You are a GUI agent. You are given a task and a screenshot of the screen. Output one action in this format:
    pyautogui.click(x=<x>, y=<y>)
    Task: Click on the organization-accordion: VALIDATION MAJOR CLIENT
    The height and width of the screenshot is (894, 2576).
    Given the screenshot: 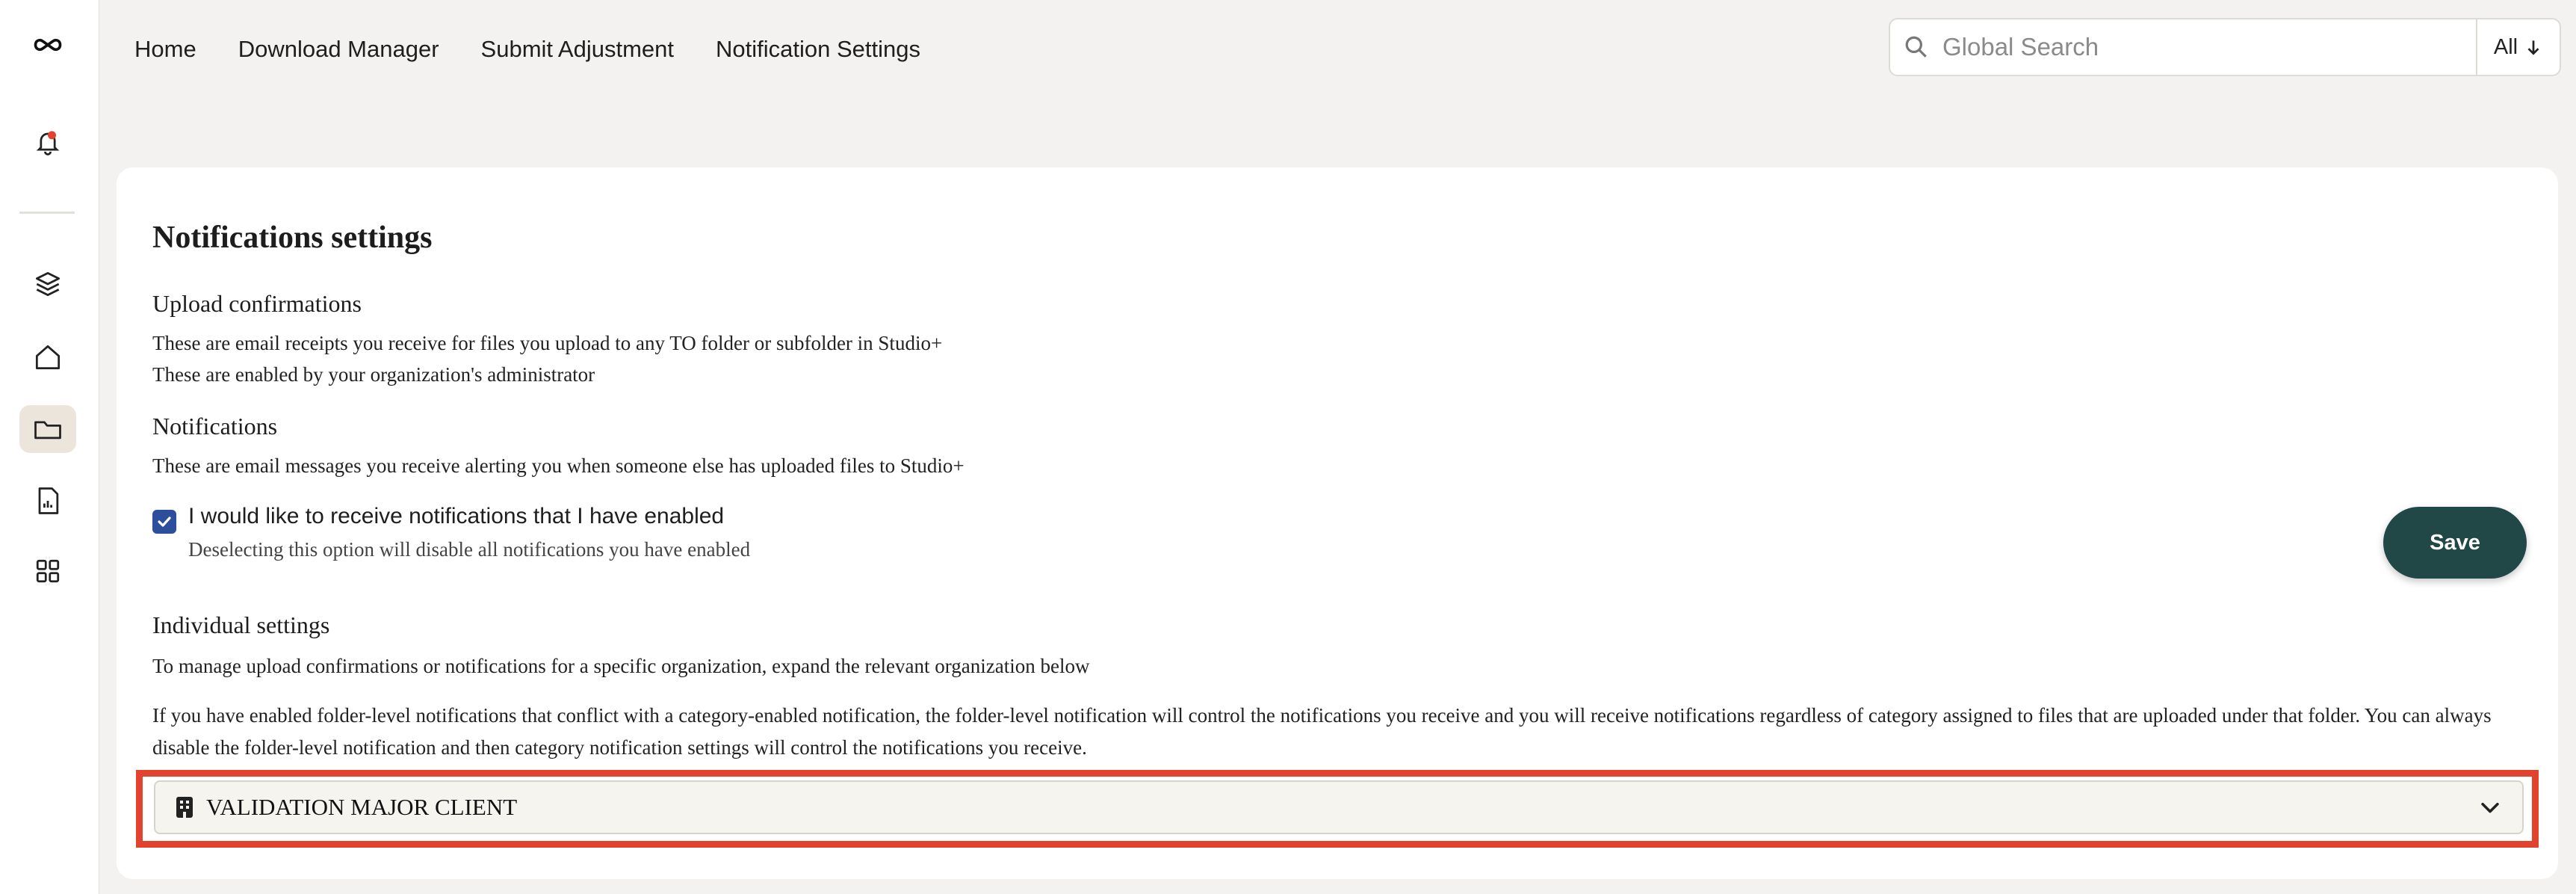 What is the action you would take?
    pyautogui.click(x=1339, y=807)
    